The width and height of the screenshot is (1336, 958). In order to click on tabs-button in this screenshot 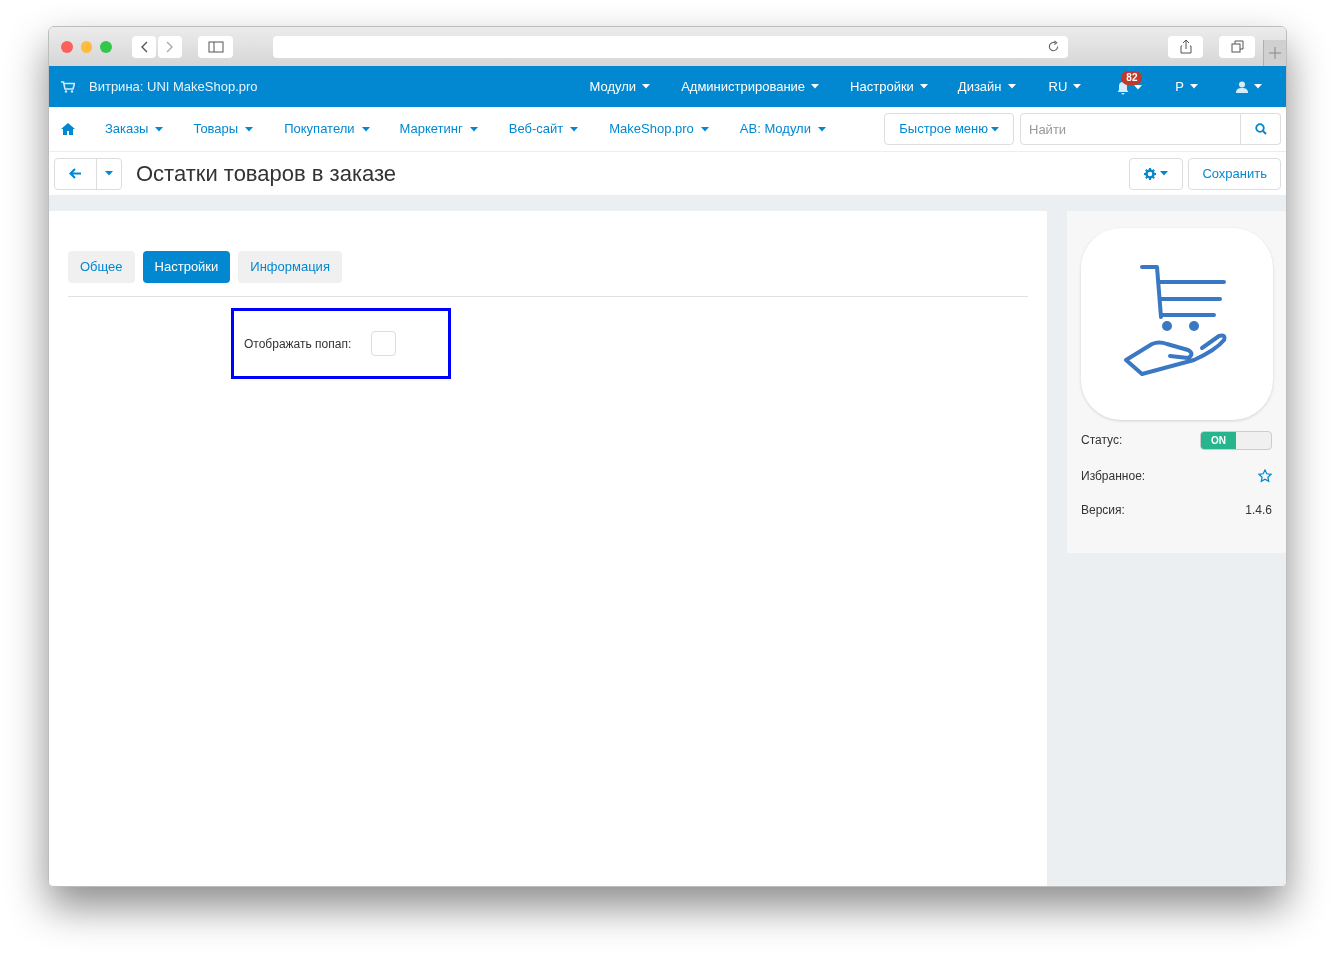, I will do `click(1237, 46)`.